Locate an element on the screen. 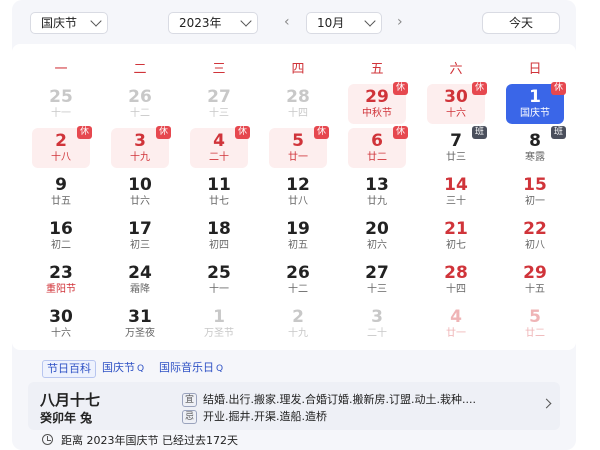 The height and width of the screenshot is (450, 600). day-cell: 21 初七 is located at coordinates (456, 236).